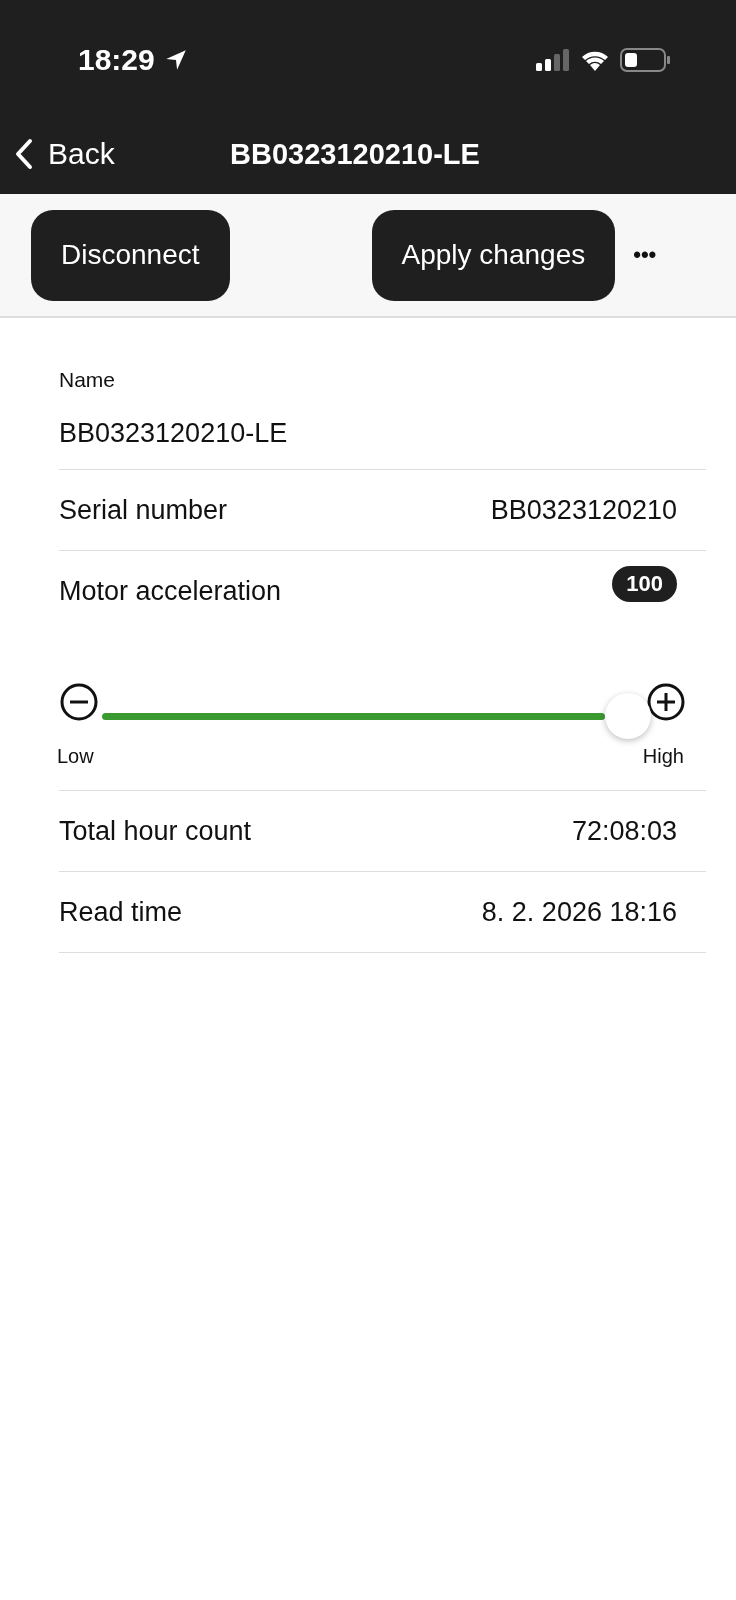  I want to click on status-time: 18:29, so click(116, 60).